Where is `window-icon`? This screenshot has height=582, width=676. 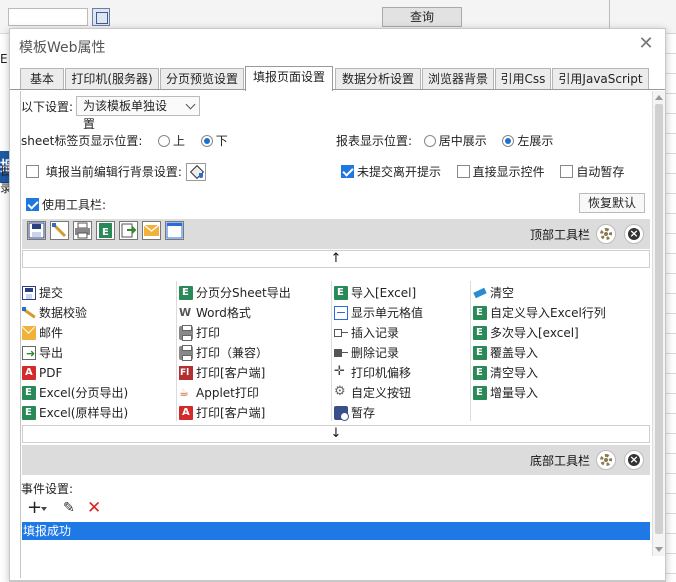 window-icon is located at coordinates (174, 230).